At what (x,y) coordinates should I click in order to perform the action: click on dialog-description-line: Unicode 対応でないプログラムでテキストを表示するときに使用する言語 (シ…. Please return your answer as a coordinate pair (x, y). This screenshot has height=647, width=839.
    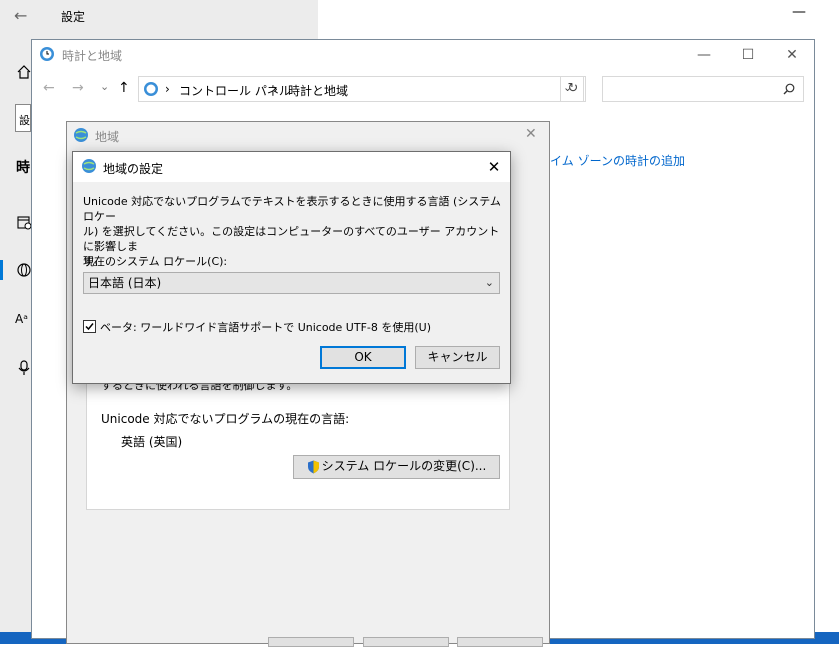
    Looking at the image, I should click on (292, 209).